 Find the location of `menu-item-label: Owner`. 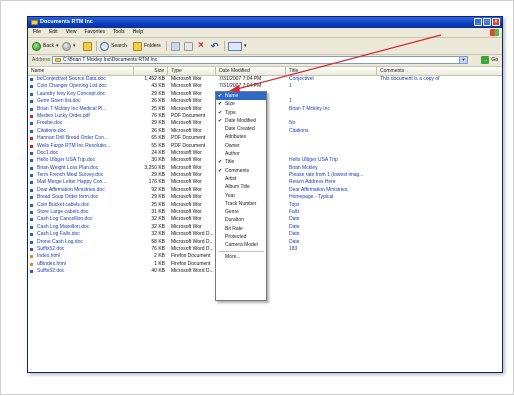

menu-item-label: Owner is located at coordinates (232, 145).